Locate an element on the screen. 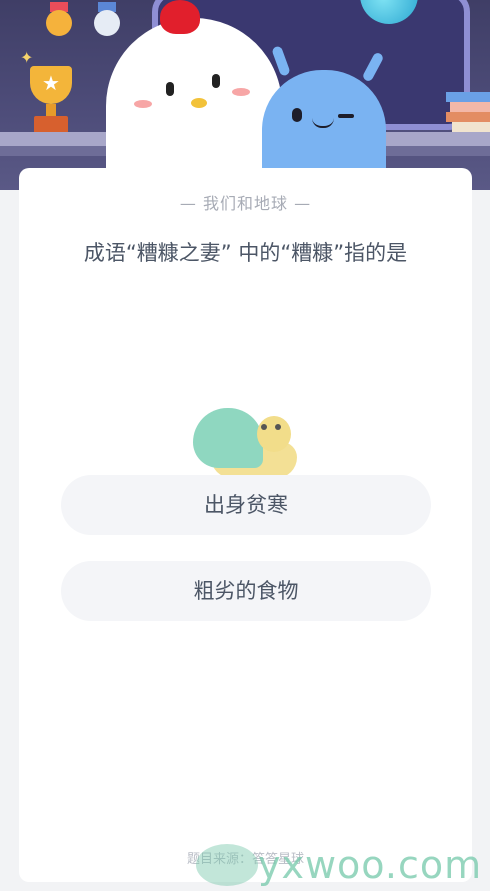  option-button-1: 出身贫寒 is located at coordinates (246, 505).